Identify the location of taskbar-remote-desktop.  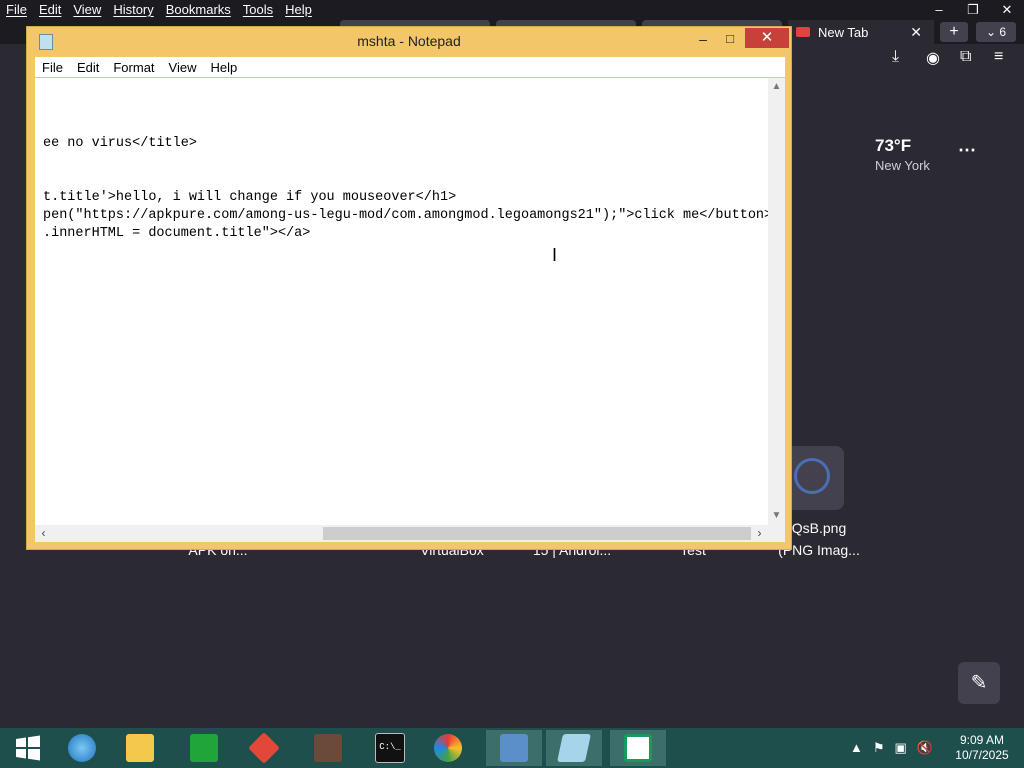
(514, 748).